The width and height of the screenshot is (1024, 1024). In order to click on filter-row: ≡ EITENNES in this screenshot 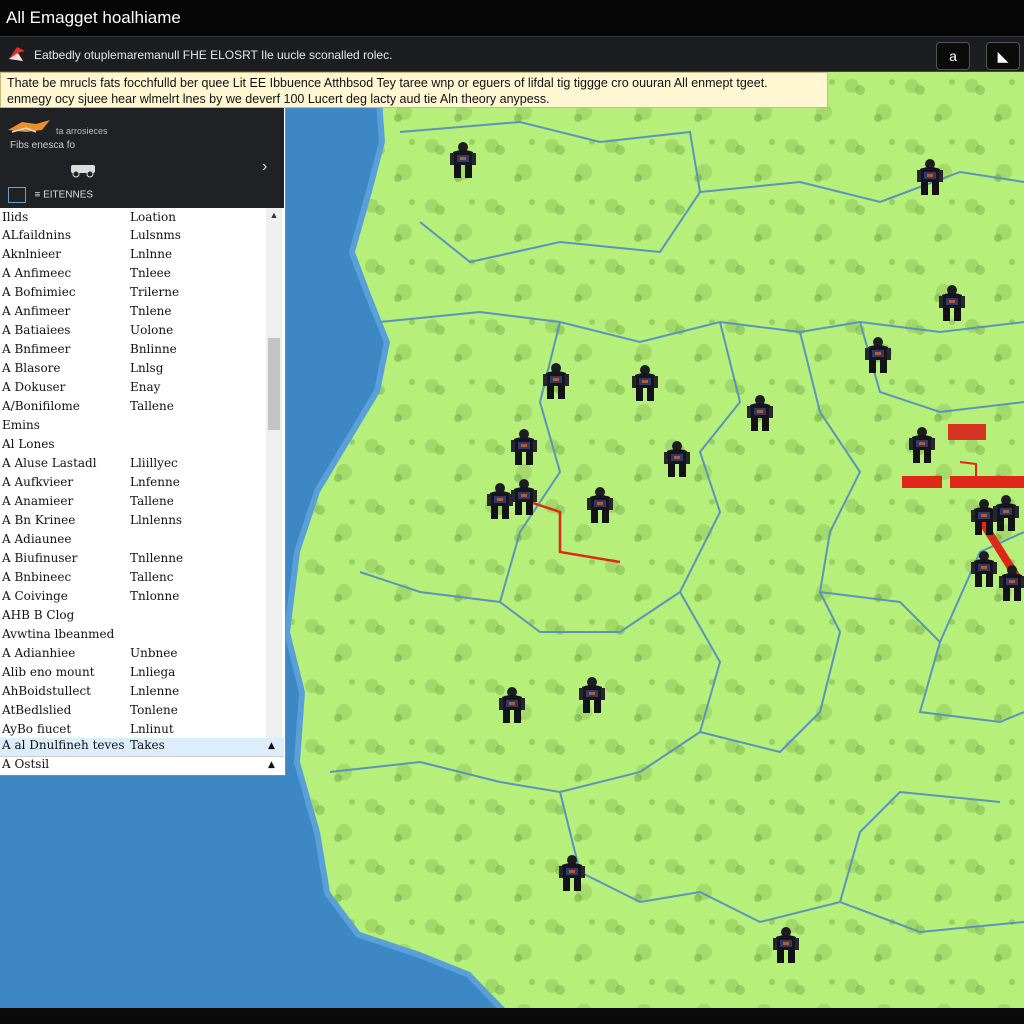, I will do `click(50, 195)`.